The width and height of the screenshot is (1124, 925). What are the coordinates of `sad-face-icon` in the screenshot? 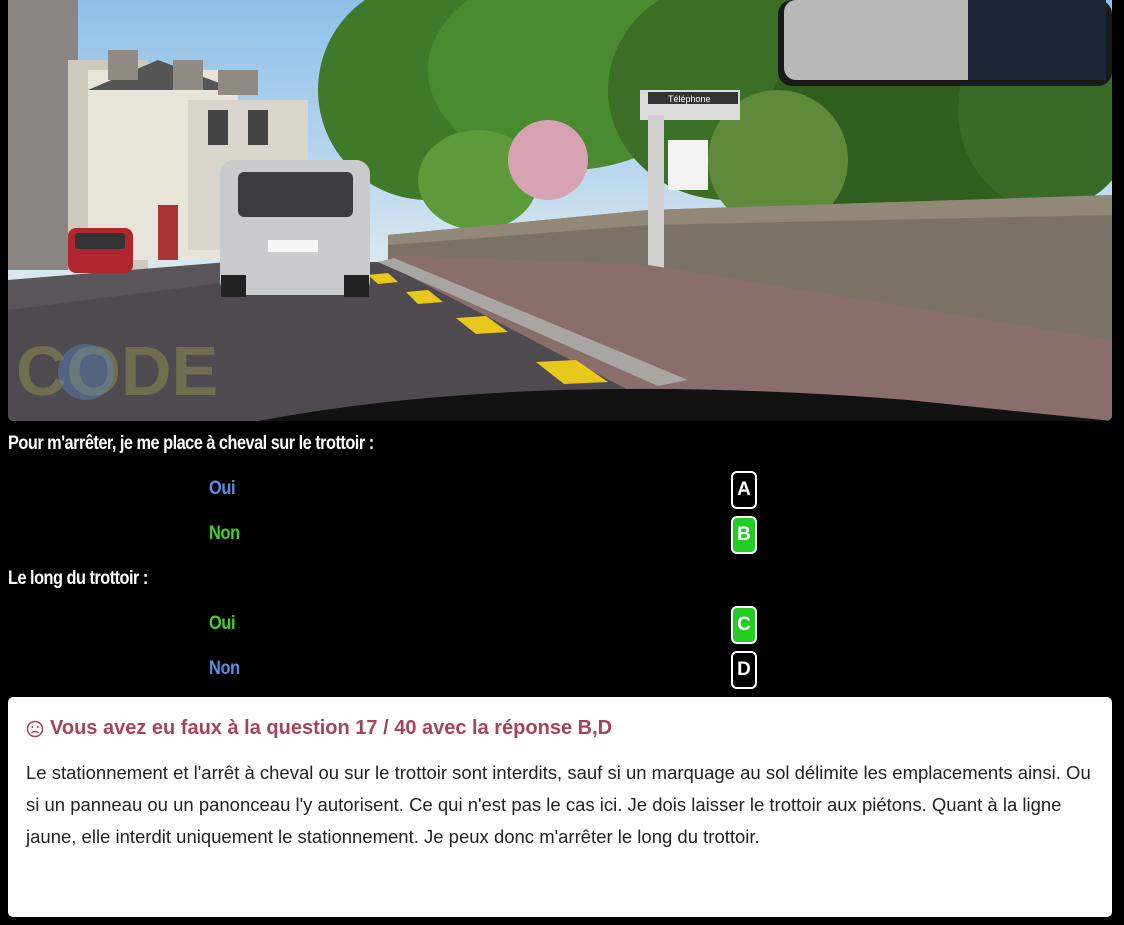 It's located at (35, 728).